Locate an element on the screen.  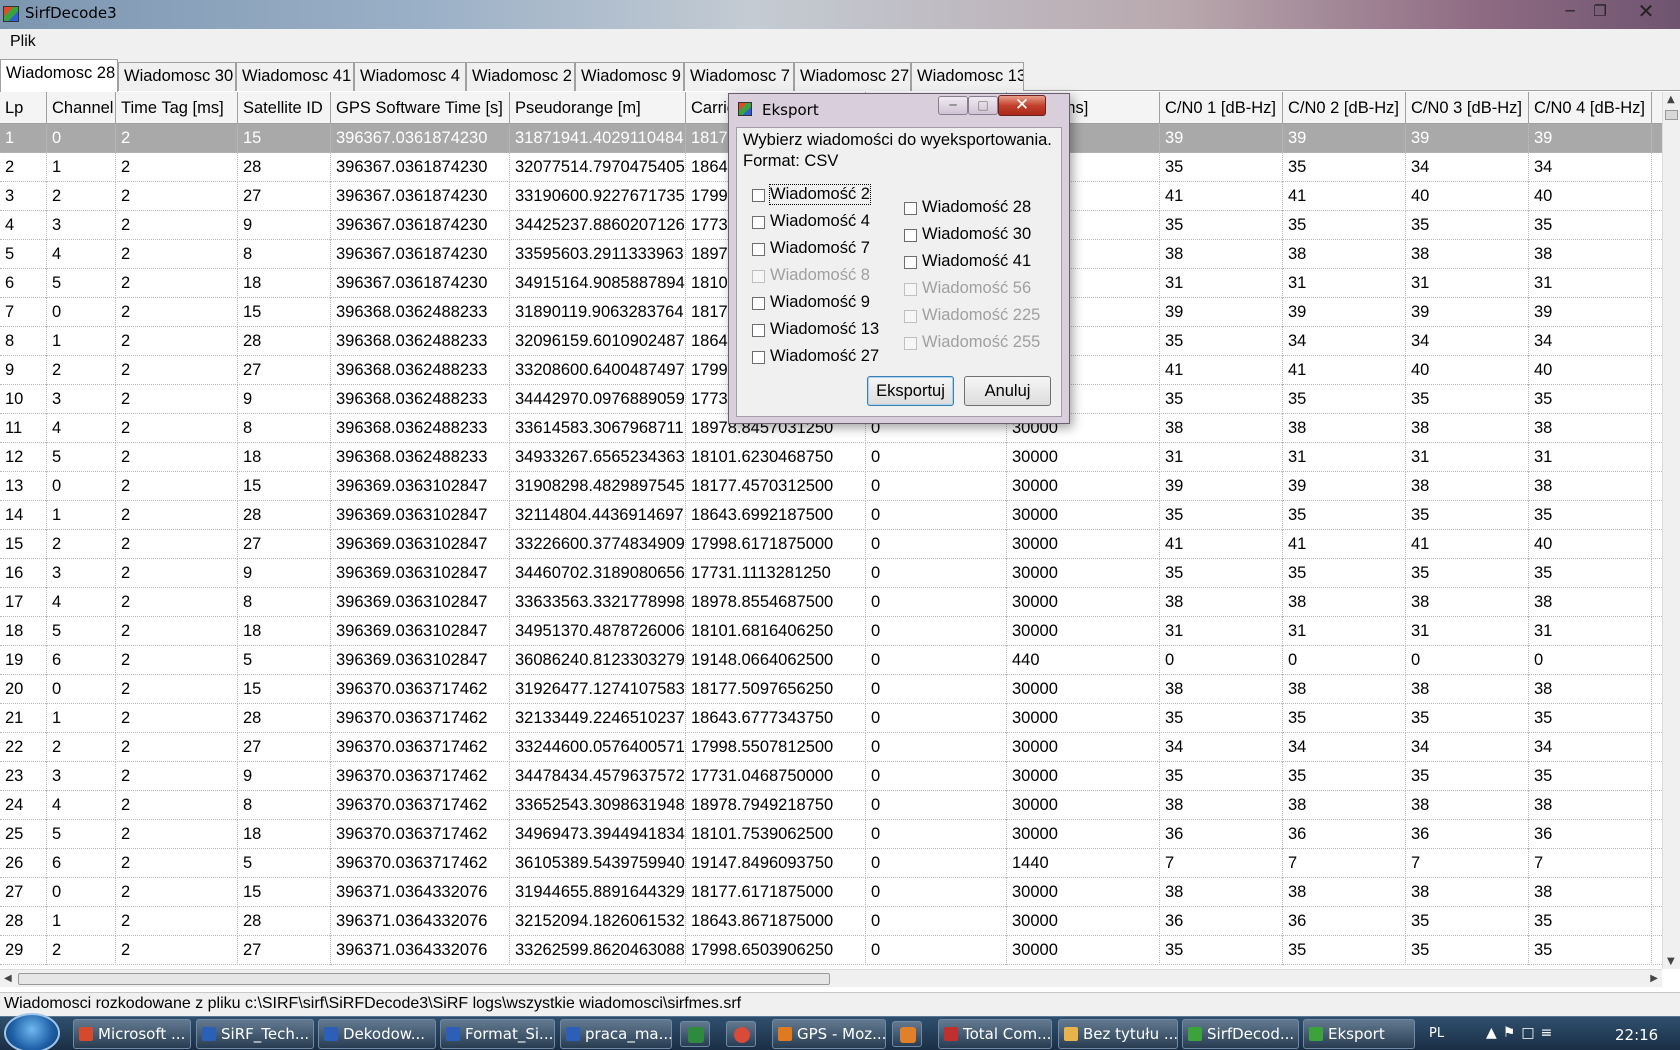
dialog-minimize-button: ─ is located at coordinates (953, 105).